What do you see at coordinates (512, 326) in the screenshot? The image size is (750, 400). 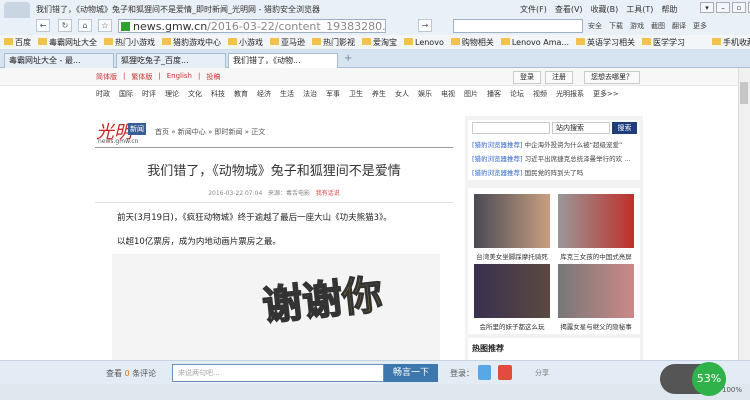 I see `photo-caption: 会所里的妹子都这么玩` at bounding box center [512, 326].